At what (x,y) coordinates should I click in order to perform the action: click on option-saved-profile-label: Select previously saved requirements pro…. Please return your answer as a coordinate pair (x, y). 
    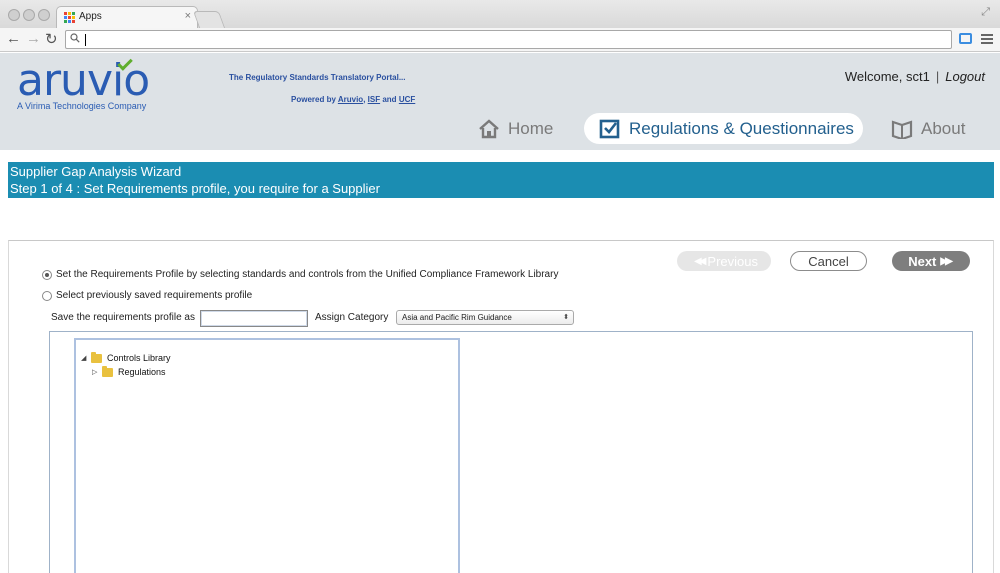
    Looking at the image, I should click on (154, 295).